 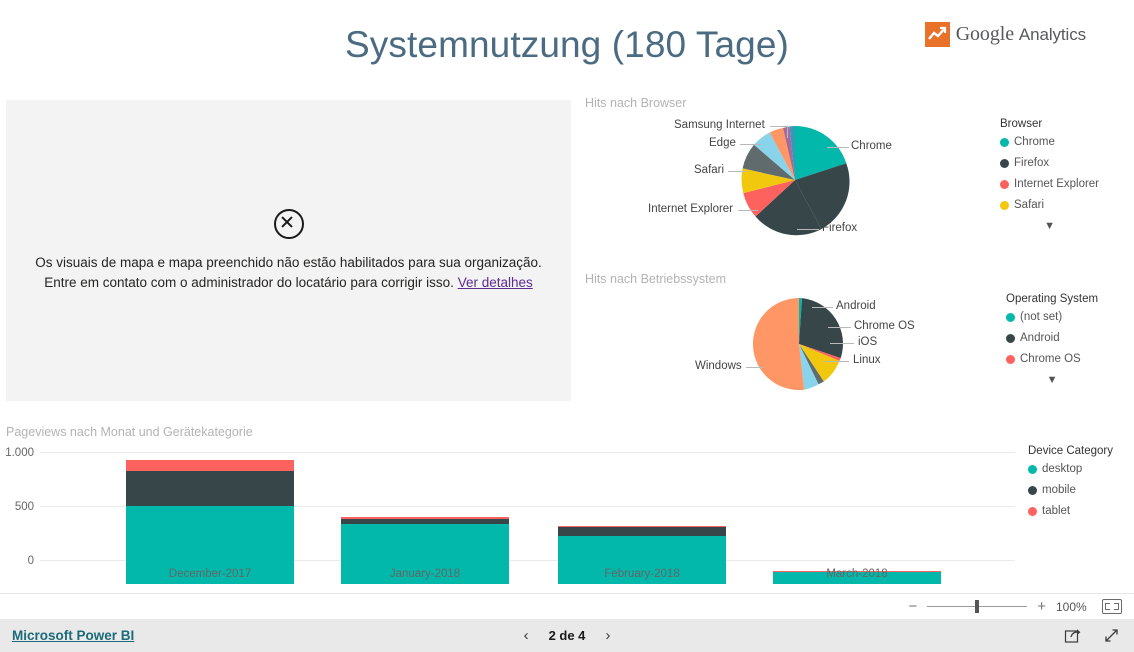 I want to click on os-callout-android: Android, so click(x=856, y=306).